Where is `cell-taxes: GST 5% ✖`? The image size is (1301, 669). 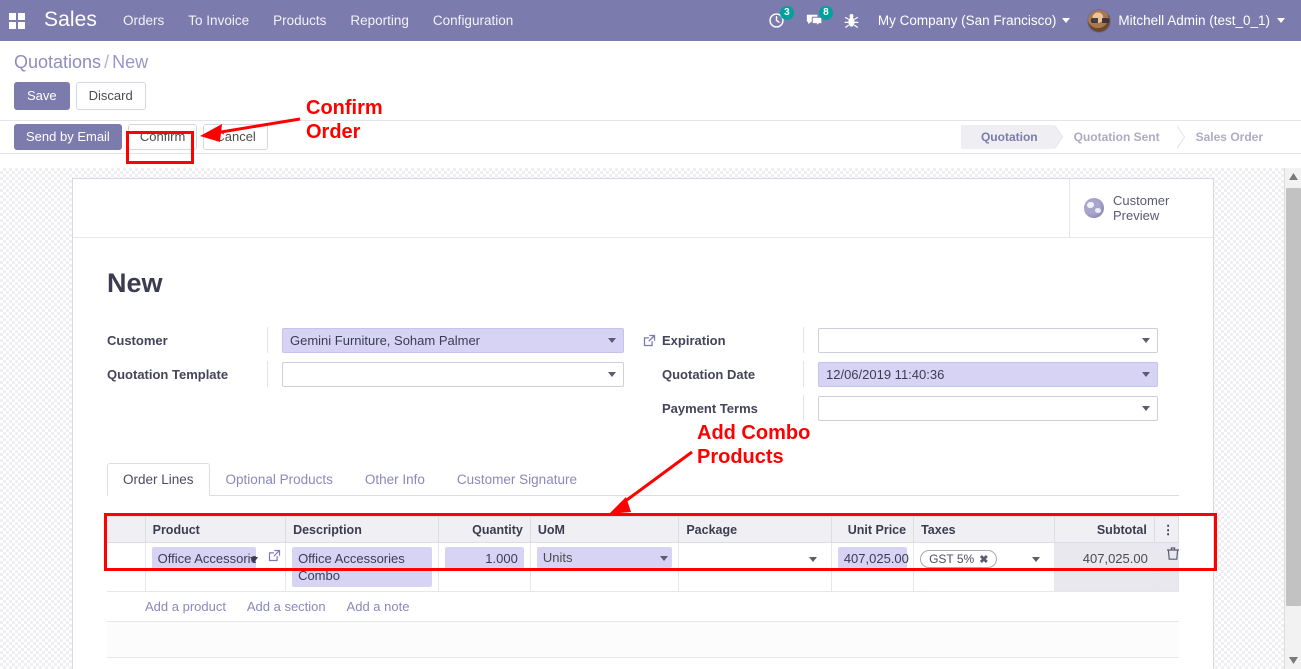
cell-taxes: GST 5% ✖ is located at coordinates (984, 567).